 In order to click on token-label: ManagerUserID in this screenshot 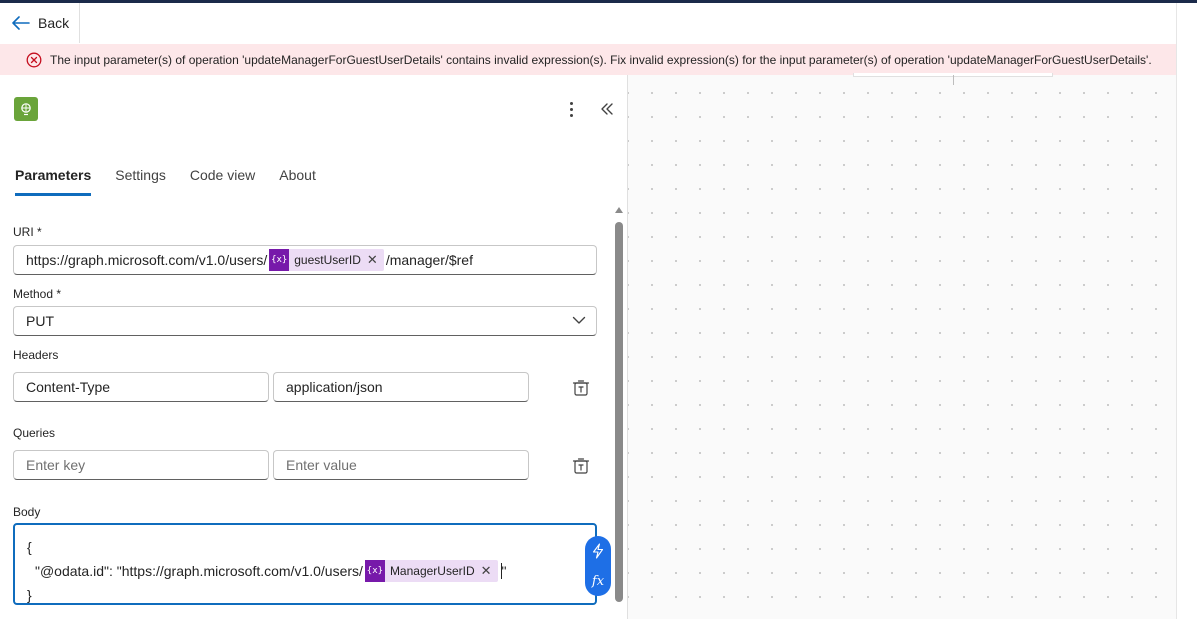, I will do `click(432, 571)`.